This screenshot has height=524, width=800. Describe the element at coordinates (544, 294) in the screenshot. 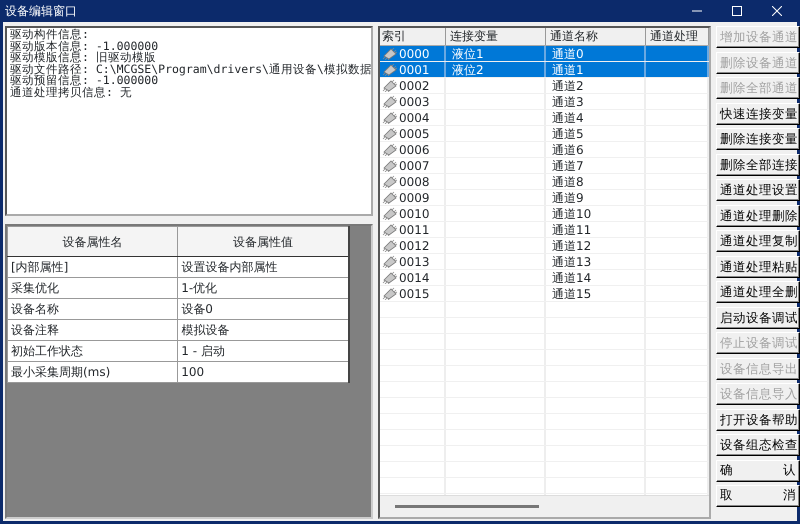

I see `table-row: 0015 通道15` at that location.